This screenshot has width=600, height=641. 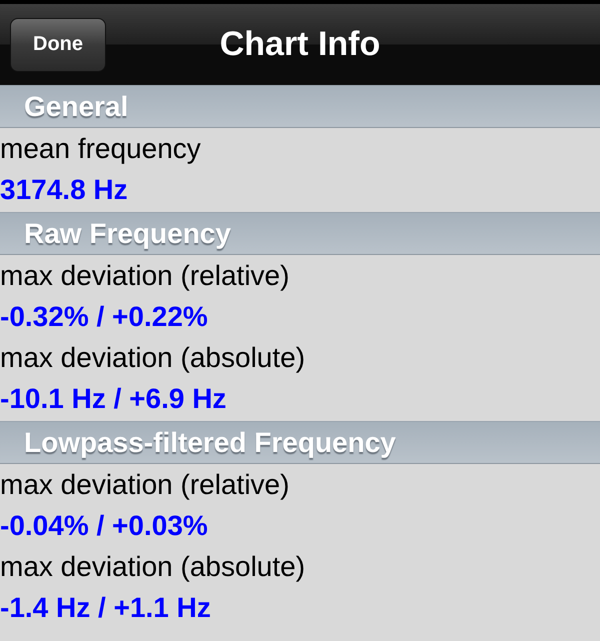 I want to click on item-value: 3174.8 Hz, so click(x=64, y=190).